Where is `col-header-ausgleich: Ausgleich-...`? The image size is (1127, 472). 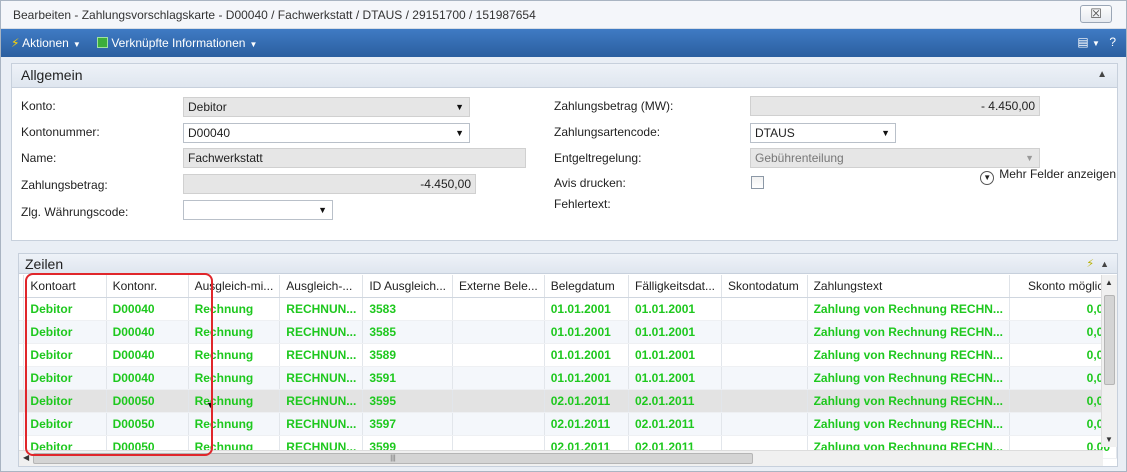
col-header-ausgleich: Ausgleich-... is located at coordinates (321, 286).